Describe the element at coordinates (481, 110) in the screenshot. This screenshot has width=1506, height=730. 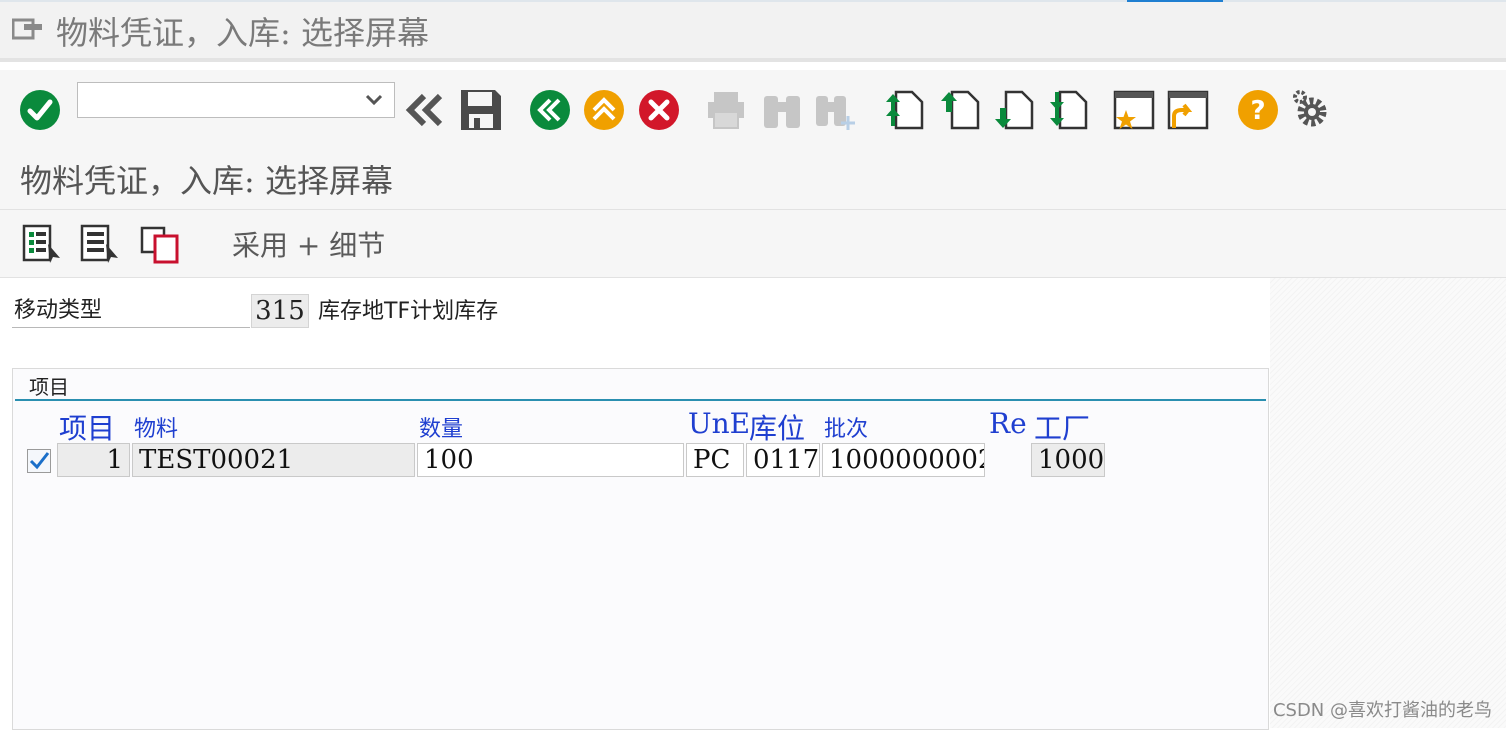
I see `save-icon` at that location.